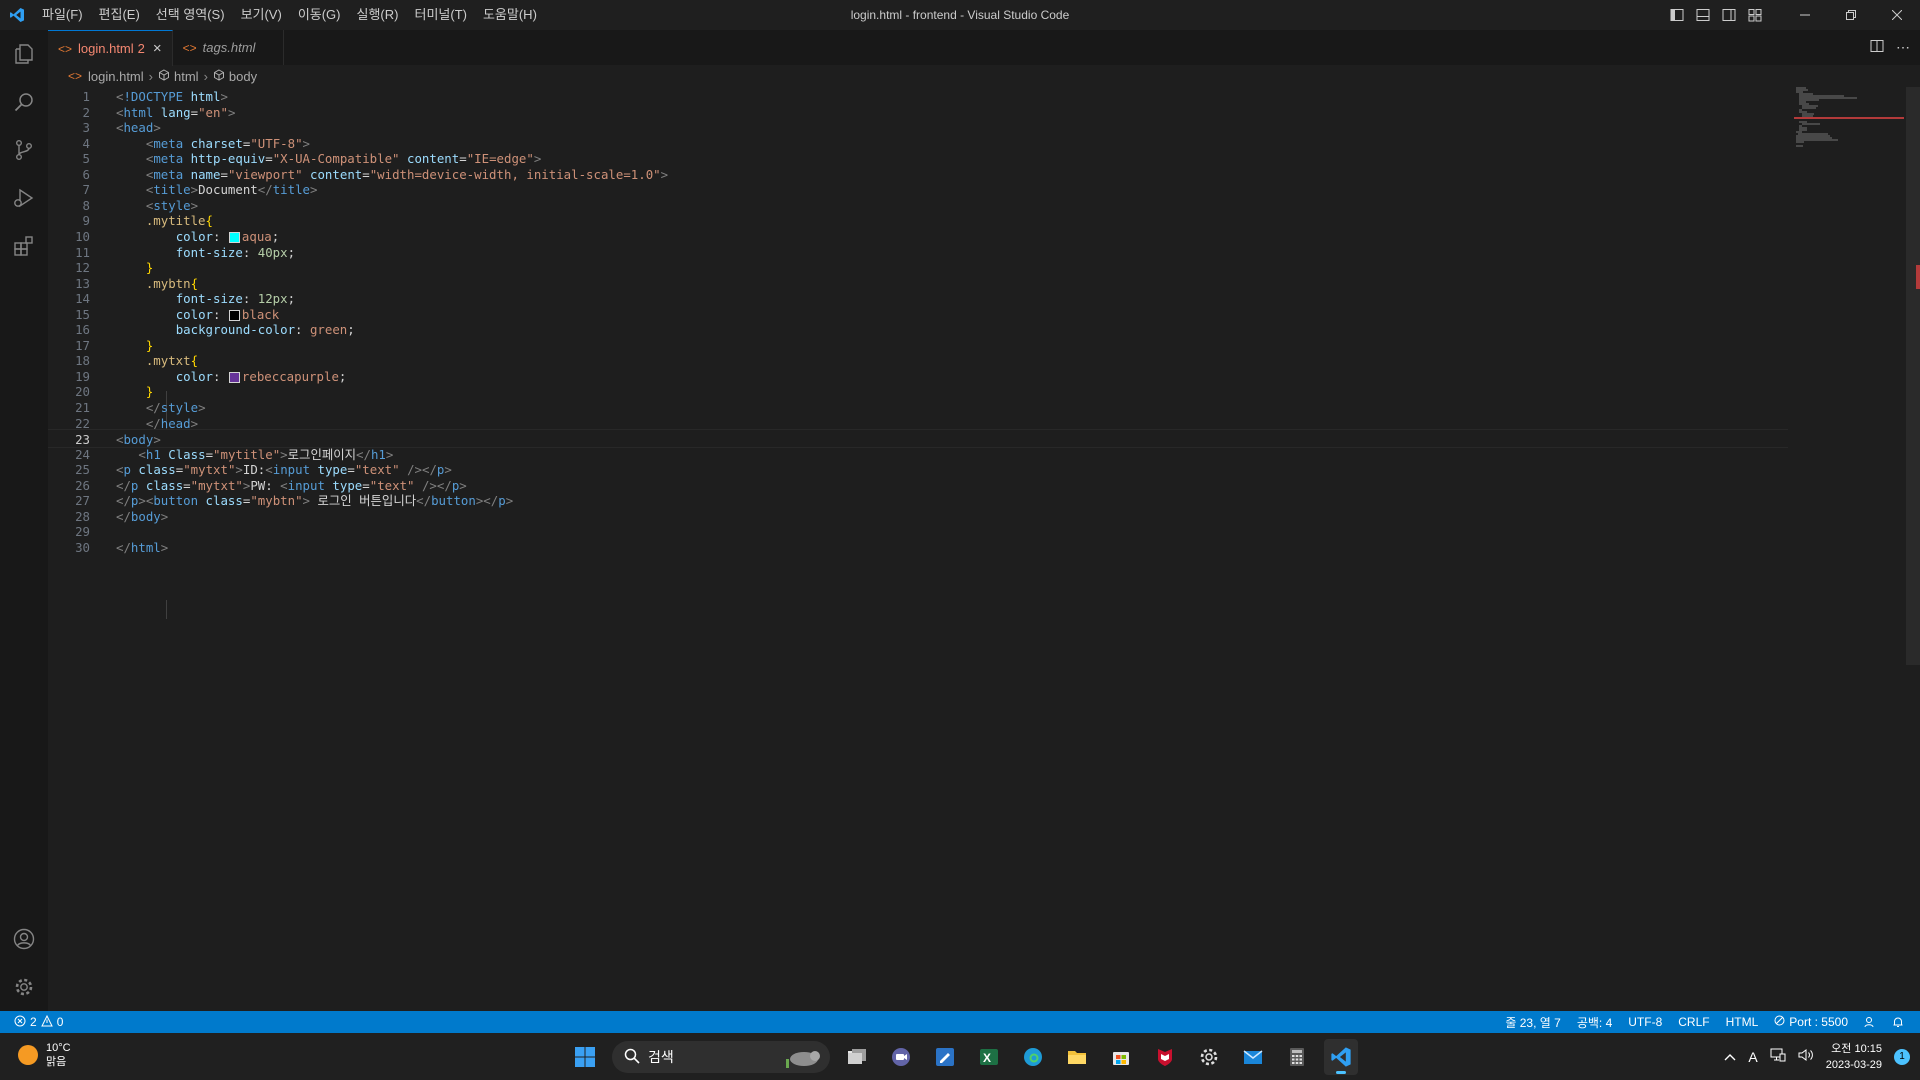  What do you see at coordinates (157, 48) in the screenshot?
I see `close-tab-icon: ×` at bounding box center [157, 48].